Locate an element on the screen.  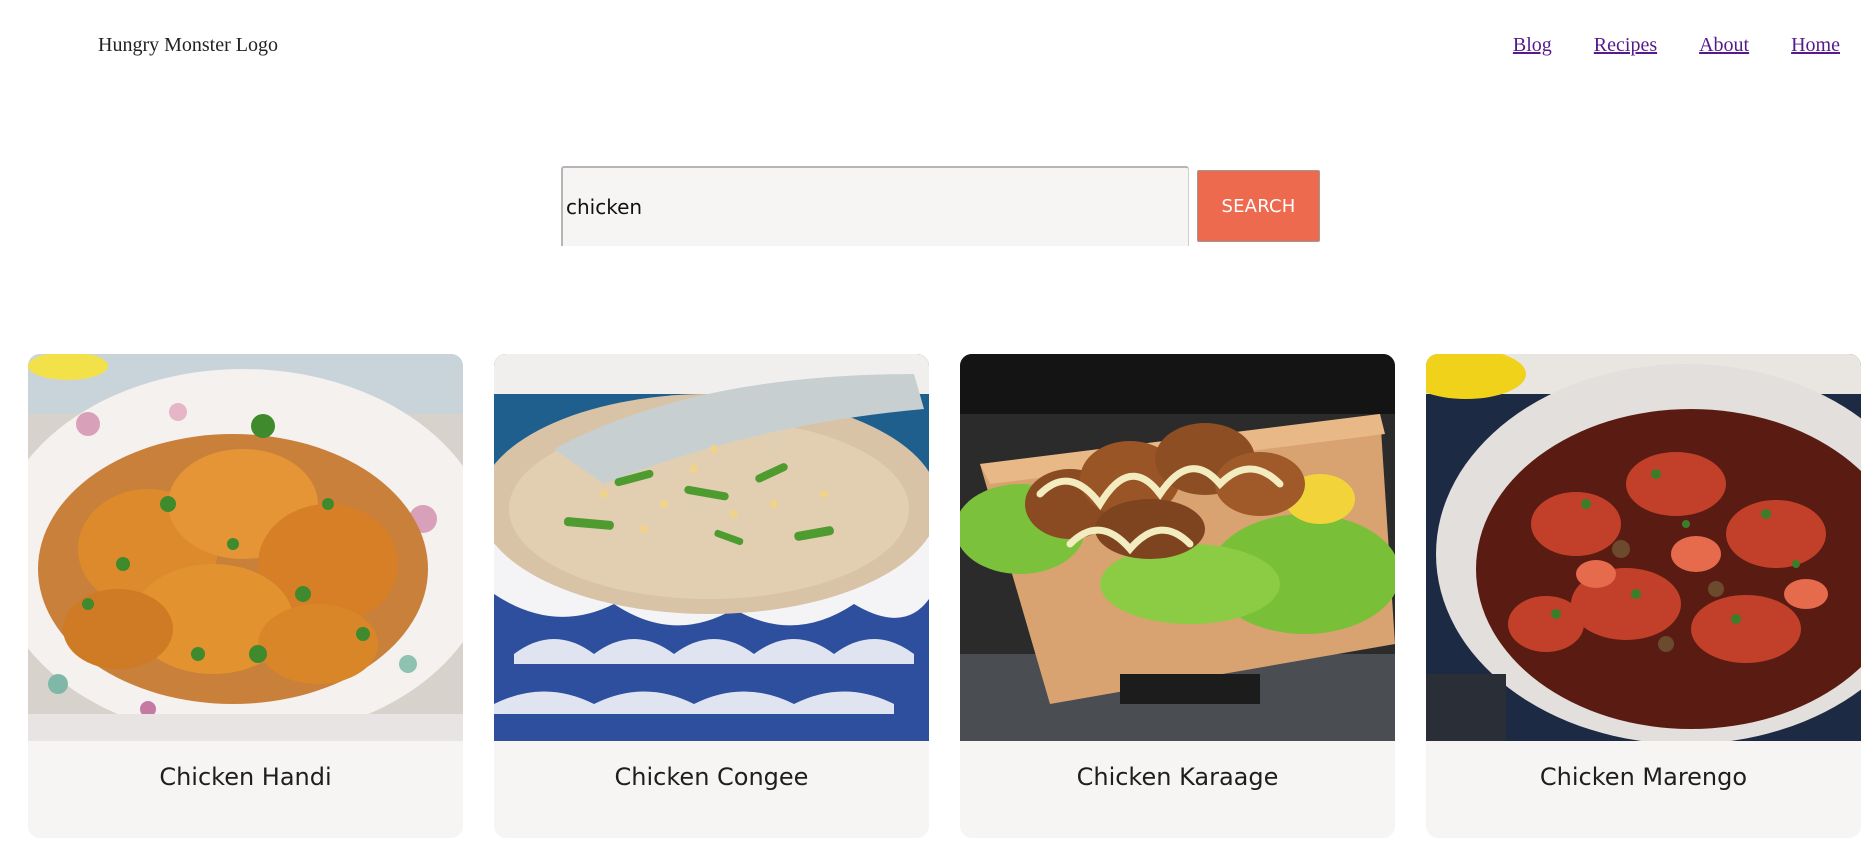
recipe-image-chicken-congee is located at coordinates (711, 547).